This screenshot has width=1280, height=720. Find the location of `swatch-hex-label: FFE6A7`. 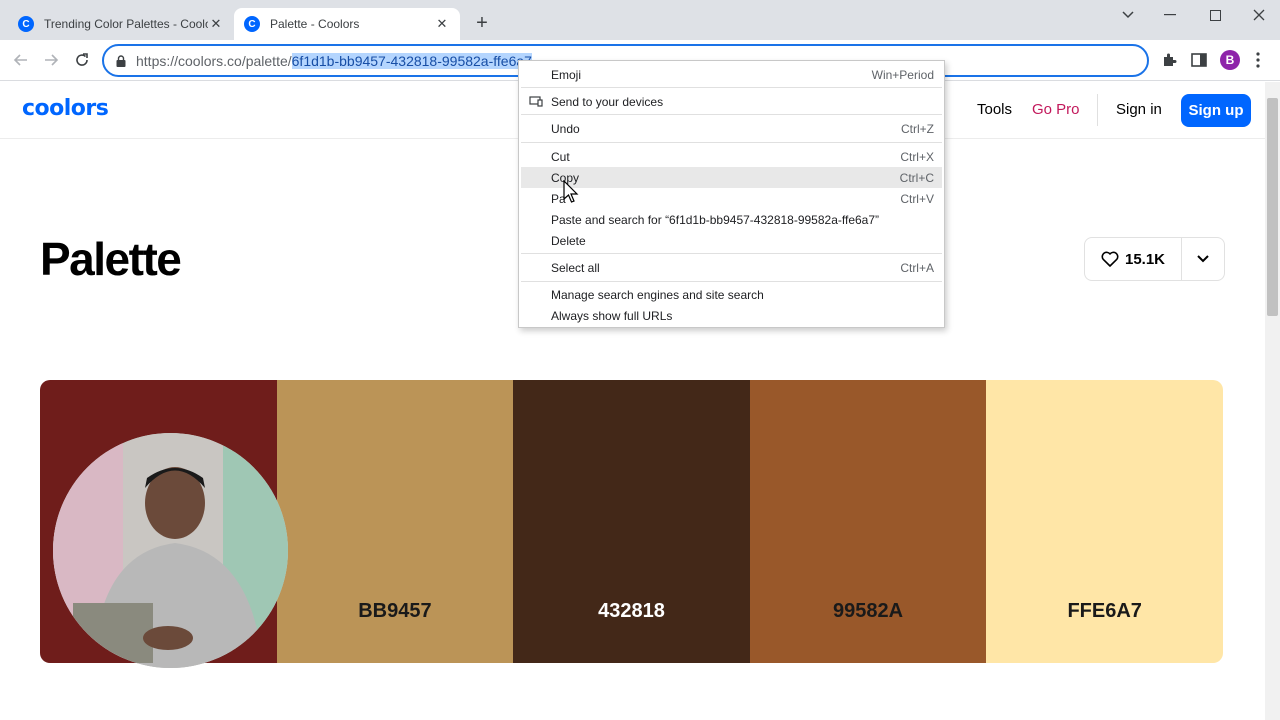

swatch-hex-label: FFE6A7 is located at coordinates (1104, 611).